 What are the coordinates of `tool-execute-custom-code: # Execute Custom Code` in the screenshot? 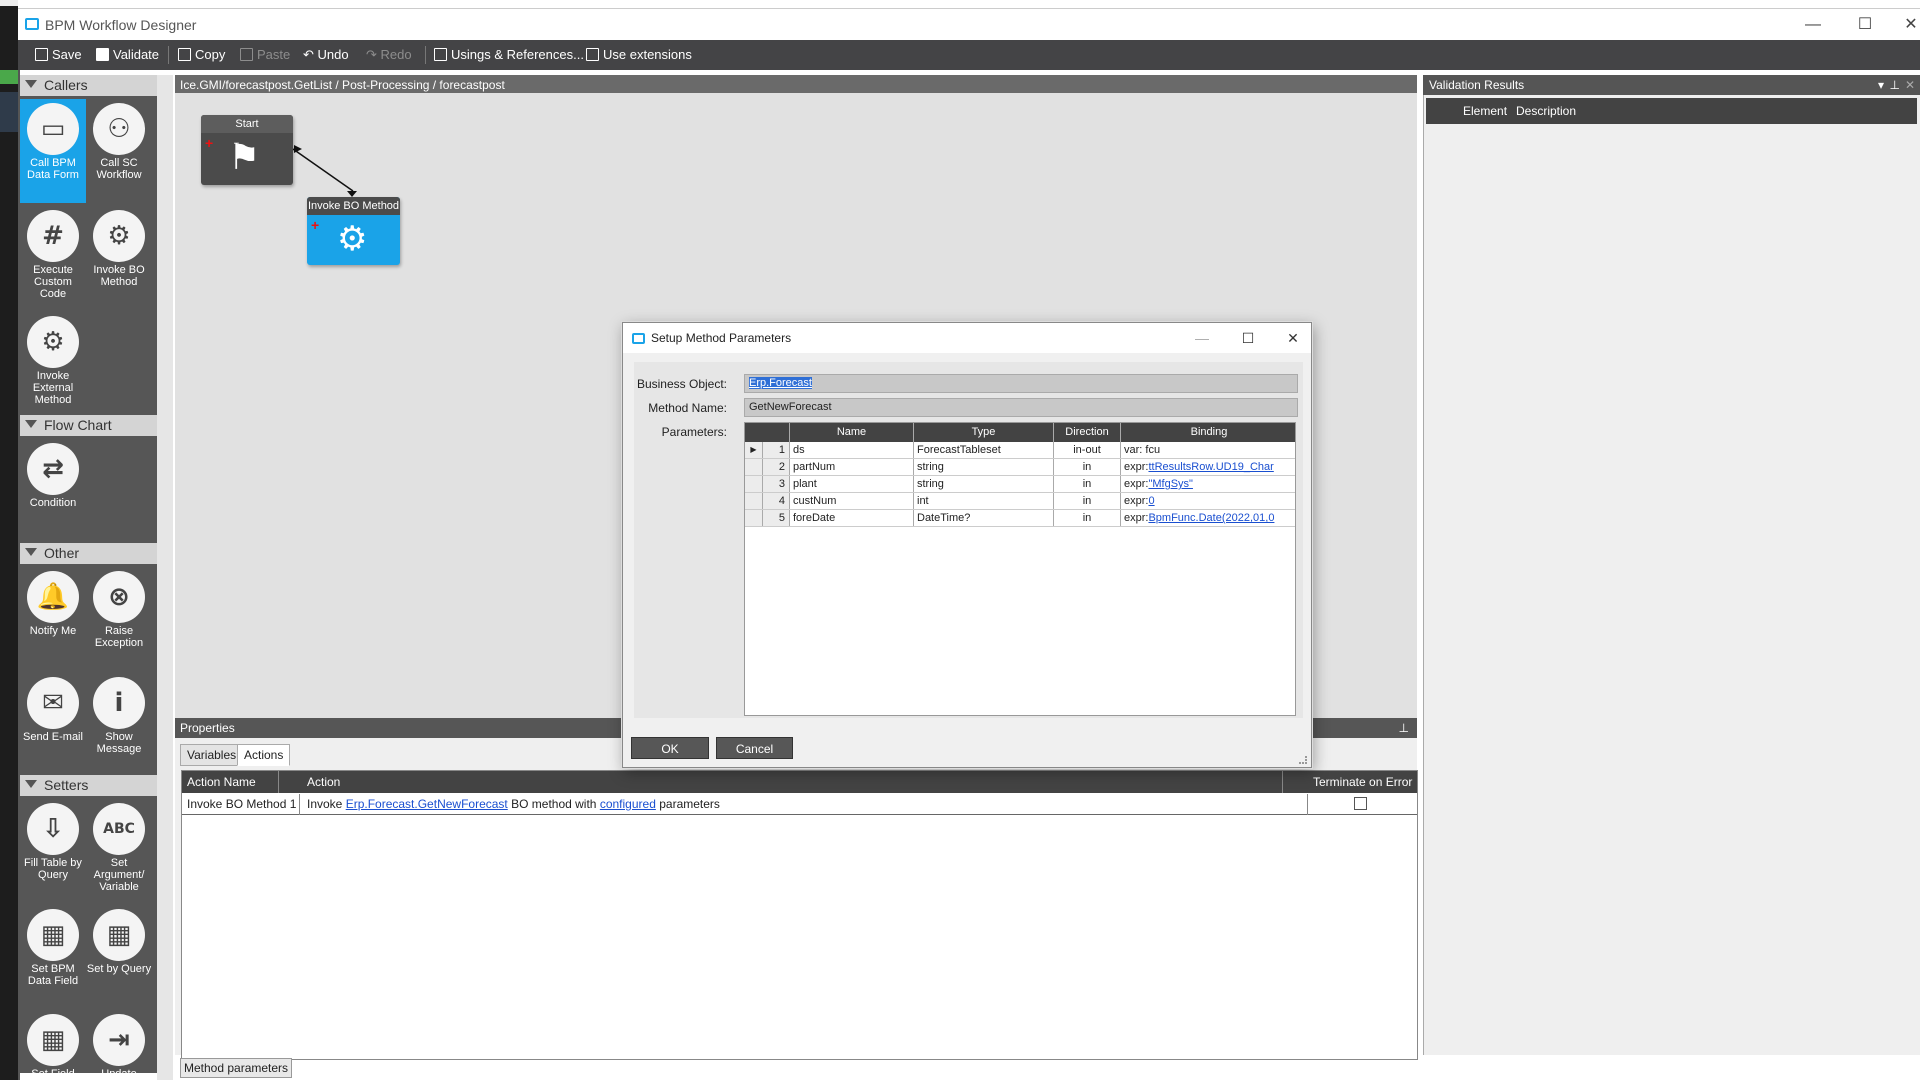 It's located at (53, 253).